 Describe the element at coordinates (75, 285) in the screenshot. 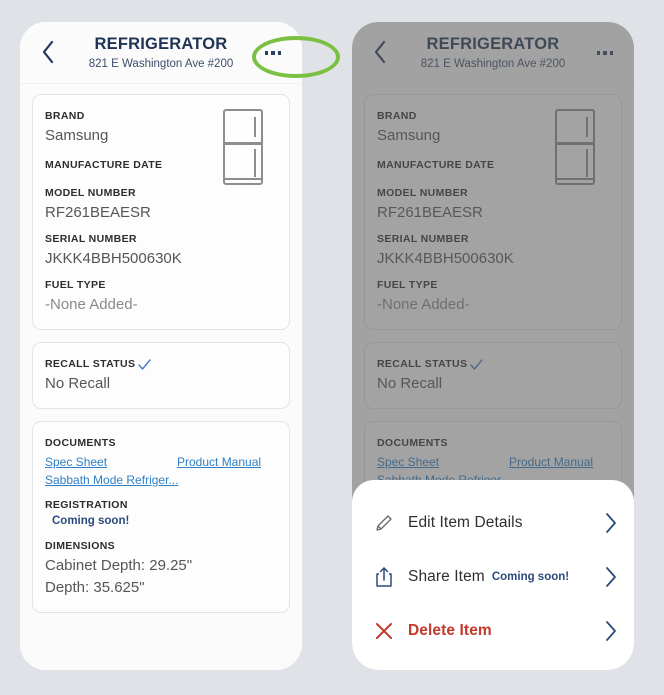

I see `field-label-fuel-type: FUEL TYPE` at that location.